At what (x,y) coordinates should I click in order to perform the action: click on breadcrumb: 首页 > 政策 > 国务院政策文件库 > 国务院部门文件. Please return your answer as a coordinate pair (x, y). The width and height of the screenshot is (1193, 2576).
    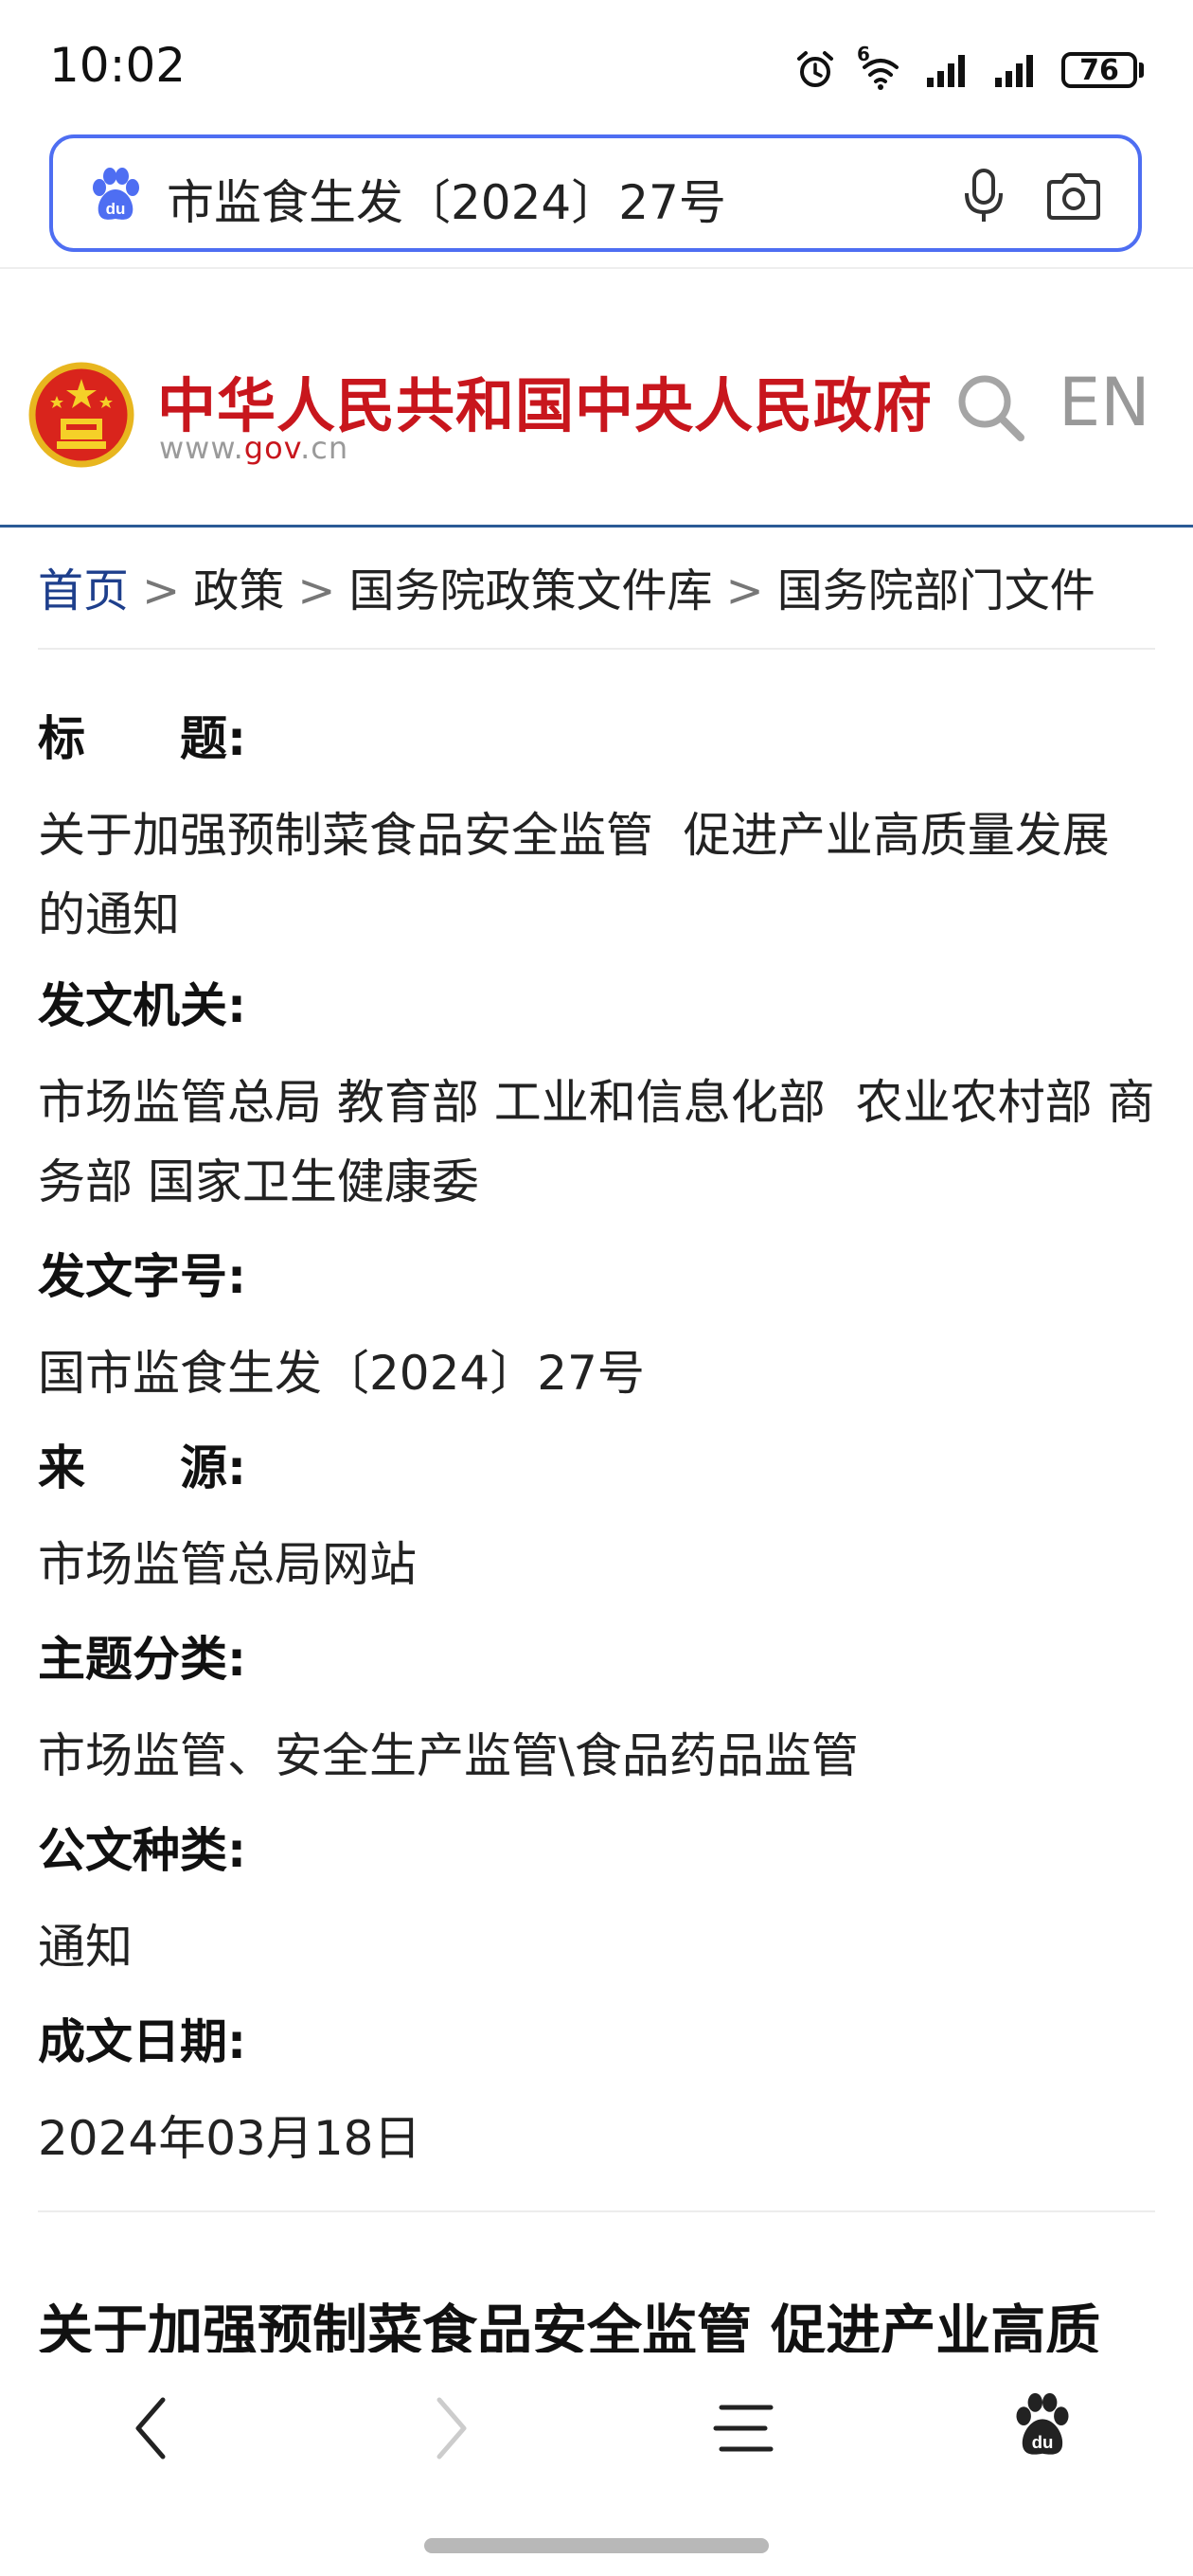
    Looking at the image, I should click on (566, 586).